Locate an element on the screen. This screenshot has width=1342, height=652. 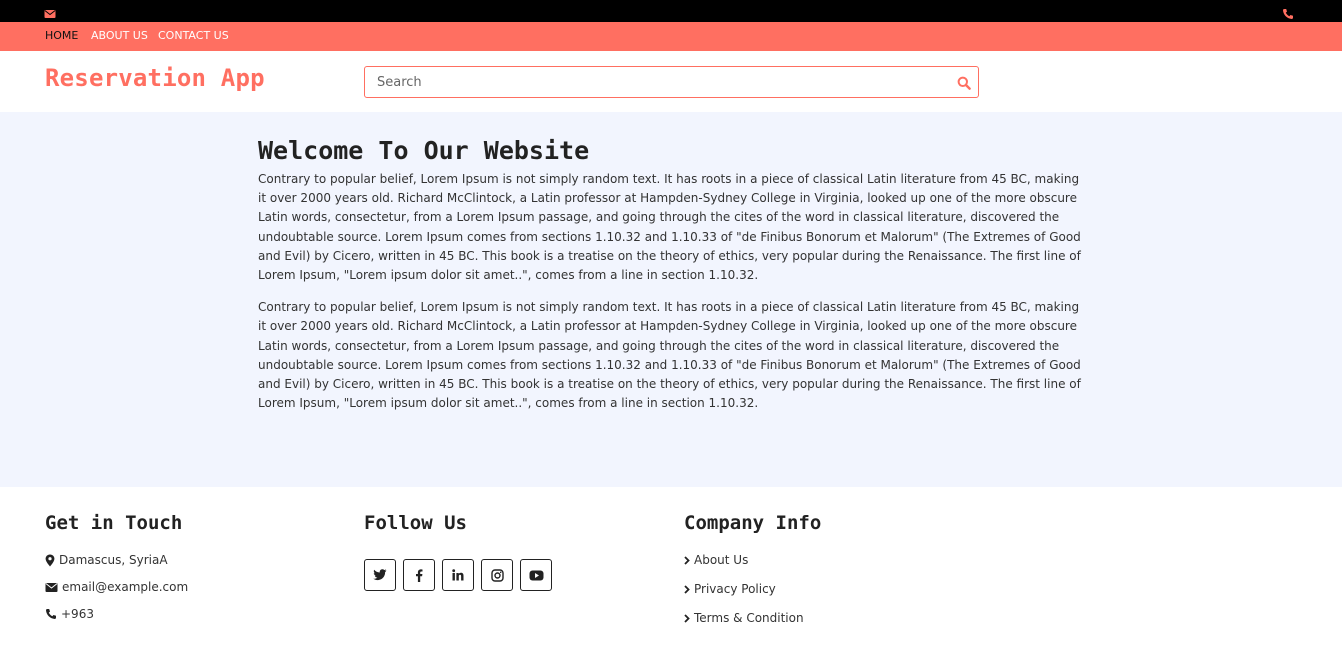
site-header: Reservation App is located at coordinates (671, 81).